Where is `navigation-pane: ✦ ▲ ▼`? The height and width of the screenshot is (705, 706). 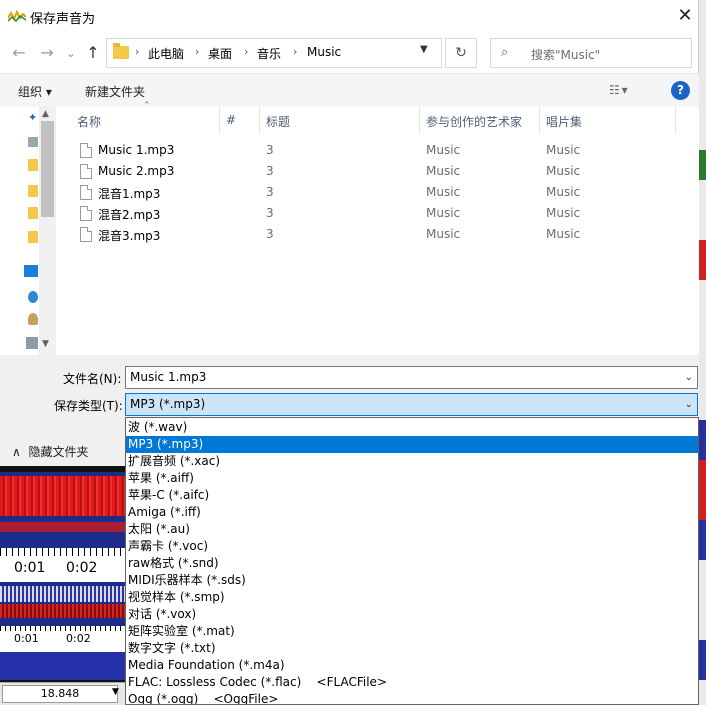
navigation-pane: ✦ ▲ ▼ is located at coordinates (28, 231).